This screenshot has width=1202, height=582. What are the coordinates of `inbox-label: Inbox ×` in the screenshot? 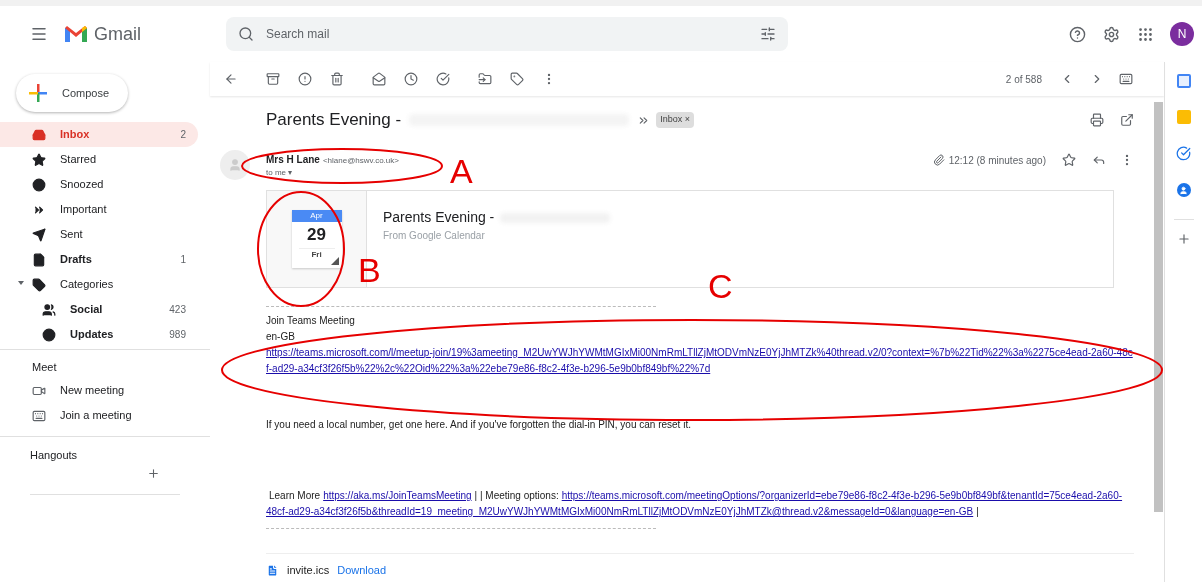 It's located at (675, 120).